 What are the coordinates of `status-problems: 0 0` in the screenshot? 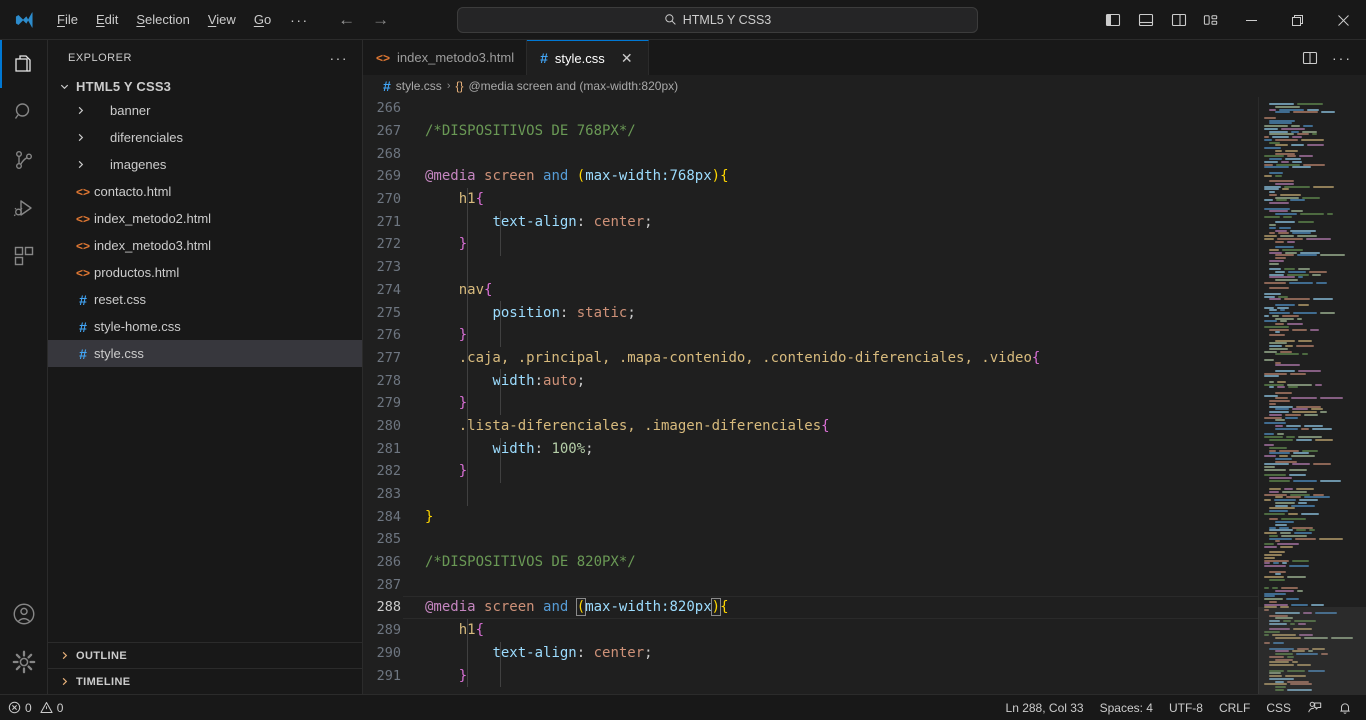 It's located at (35, 708).